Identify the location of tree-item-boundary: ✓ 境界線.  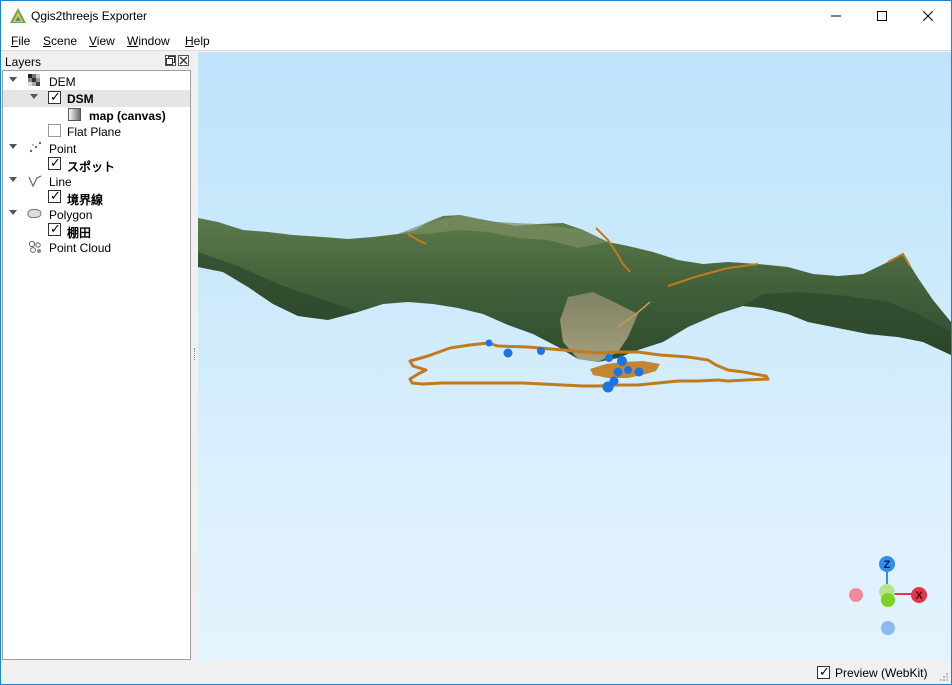
(96, 197).